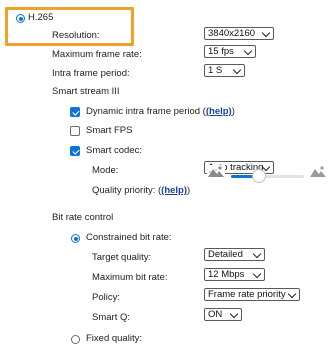 The height and width of the screenshot is (345, 334). I want to click on mode-label: Mode:, so click(105, 170).